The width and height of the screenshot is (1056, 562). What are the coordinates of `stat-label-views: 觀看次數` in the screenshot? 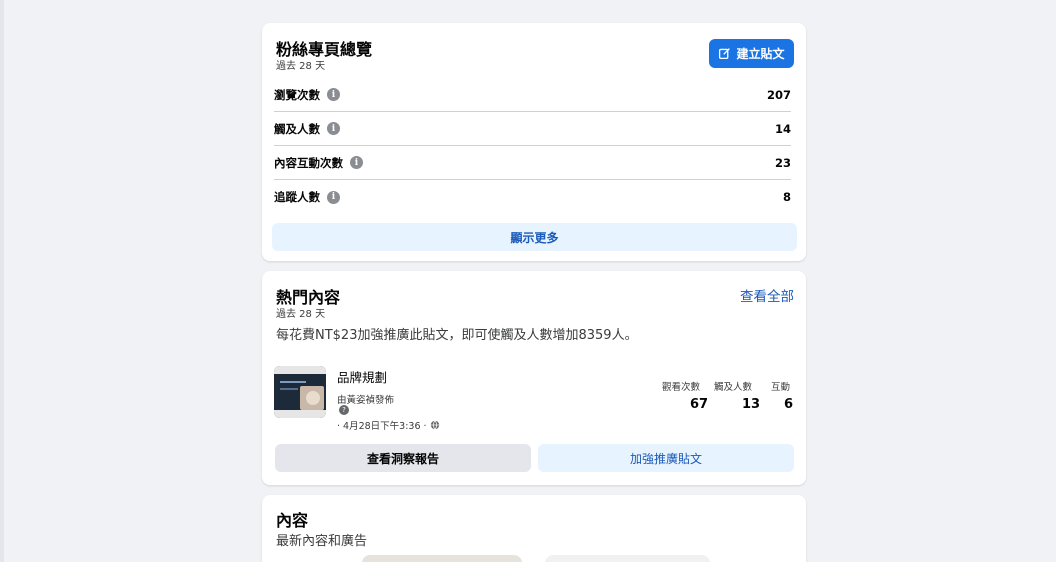 It's located at (681, 387).